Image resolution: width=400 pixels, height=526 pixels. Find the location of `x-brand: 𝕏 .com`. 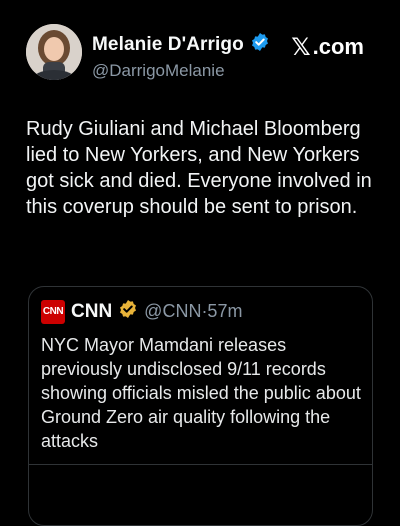

x-brand: 𝕏 .com is located at coordinates (327, 47).